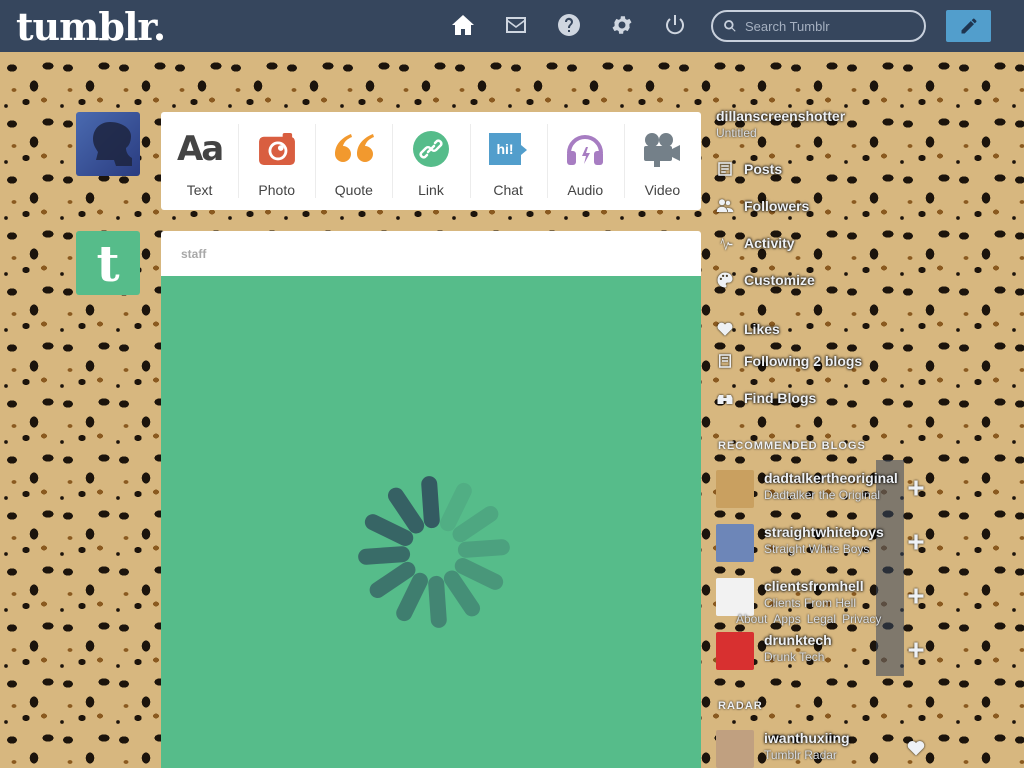  Describe the element at coordinates (762, 329) in the screenshot. I see `sidebar-item-label: Likes` at that location.